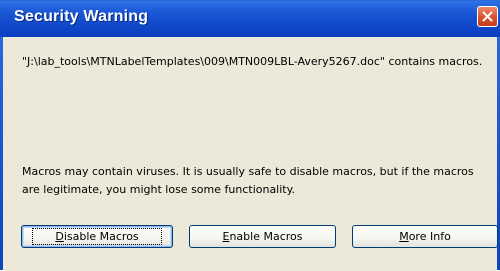 The width and height of the screenshot is (500, 271). I want to click on close-icon, so click(487, 16).